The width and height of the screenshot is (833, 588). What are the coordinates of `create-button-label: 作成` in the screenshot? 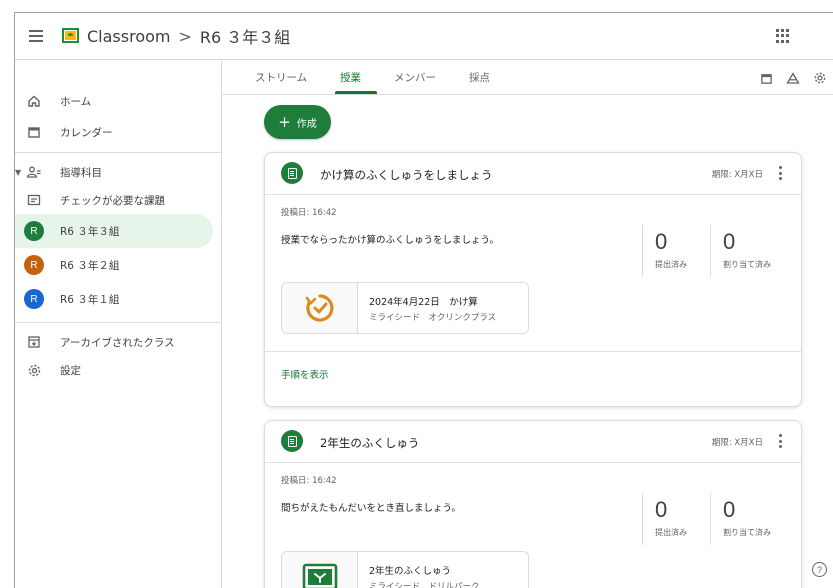 It's located at (306, 124).